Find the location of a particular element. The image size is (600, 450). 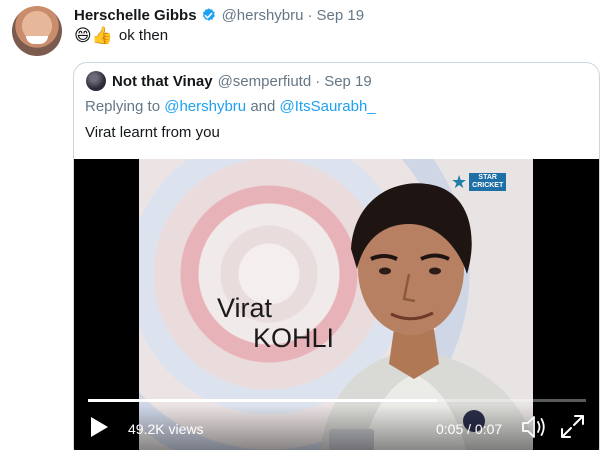

author-name: Herschelle Gibbs is located at coordinates (135, 15).